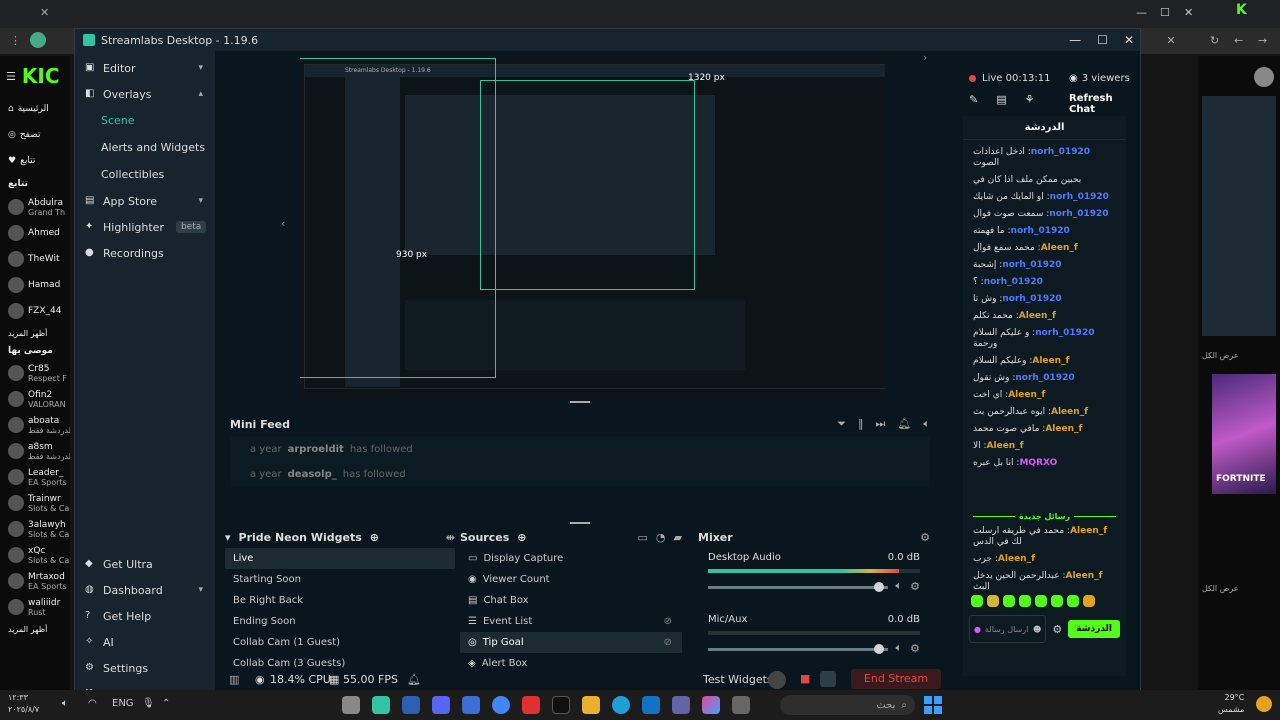  Describe the element at coordinates (847, 705) in the screenshot. I see `taskbar-search: بحث ⌕` at that location.